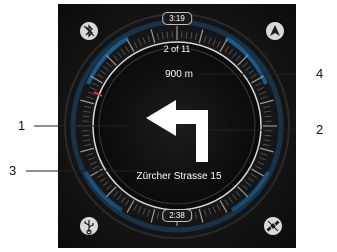  Describe the element at coordinates (320, 129) in the screenshot. I see `callout-2: 2` at that location.